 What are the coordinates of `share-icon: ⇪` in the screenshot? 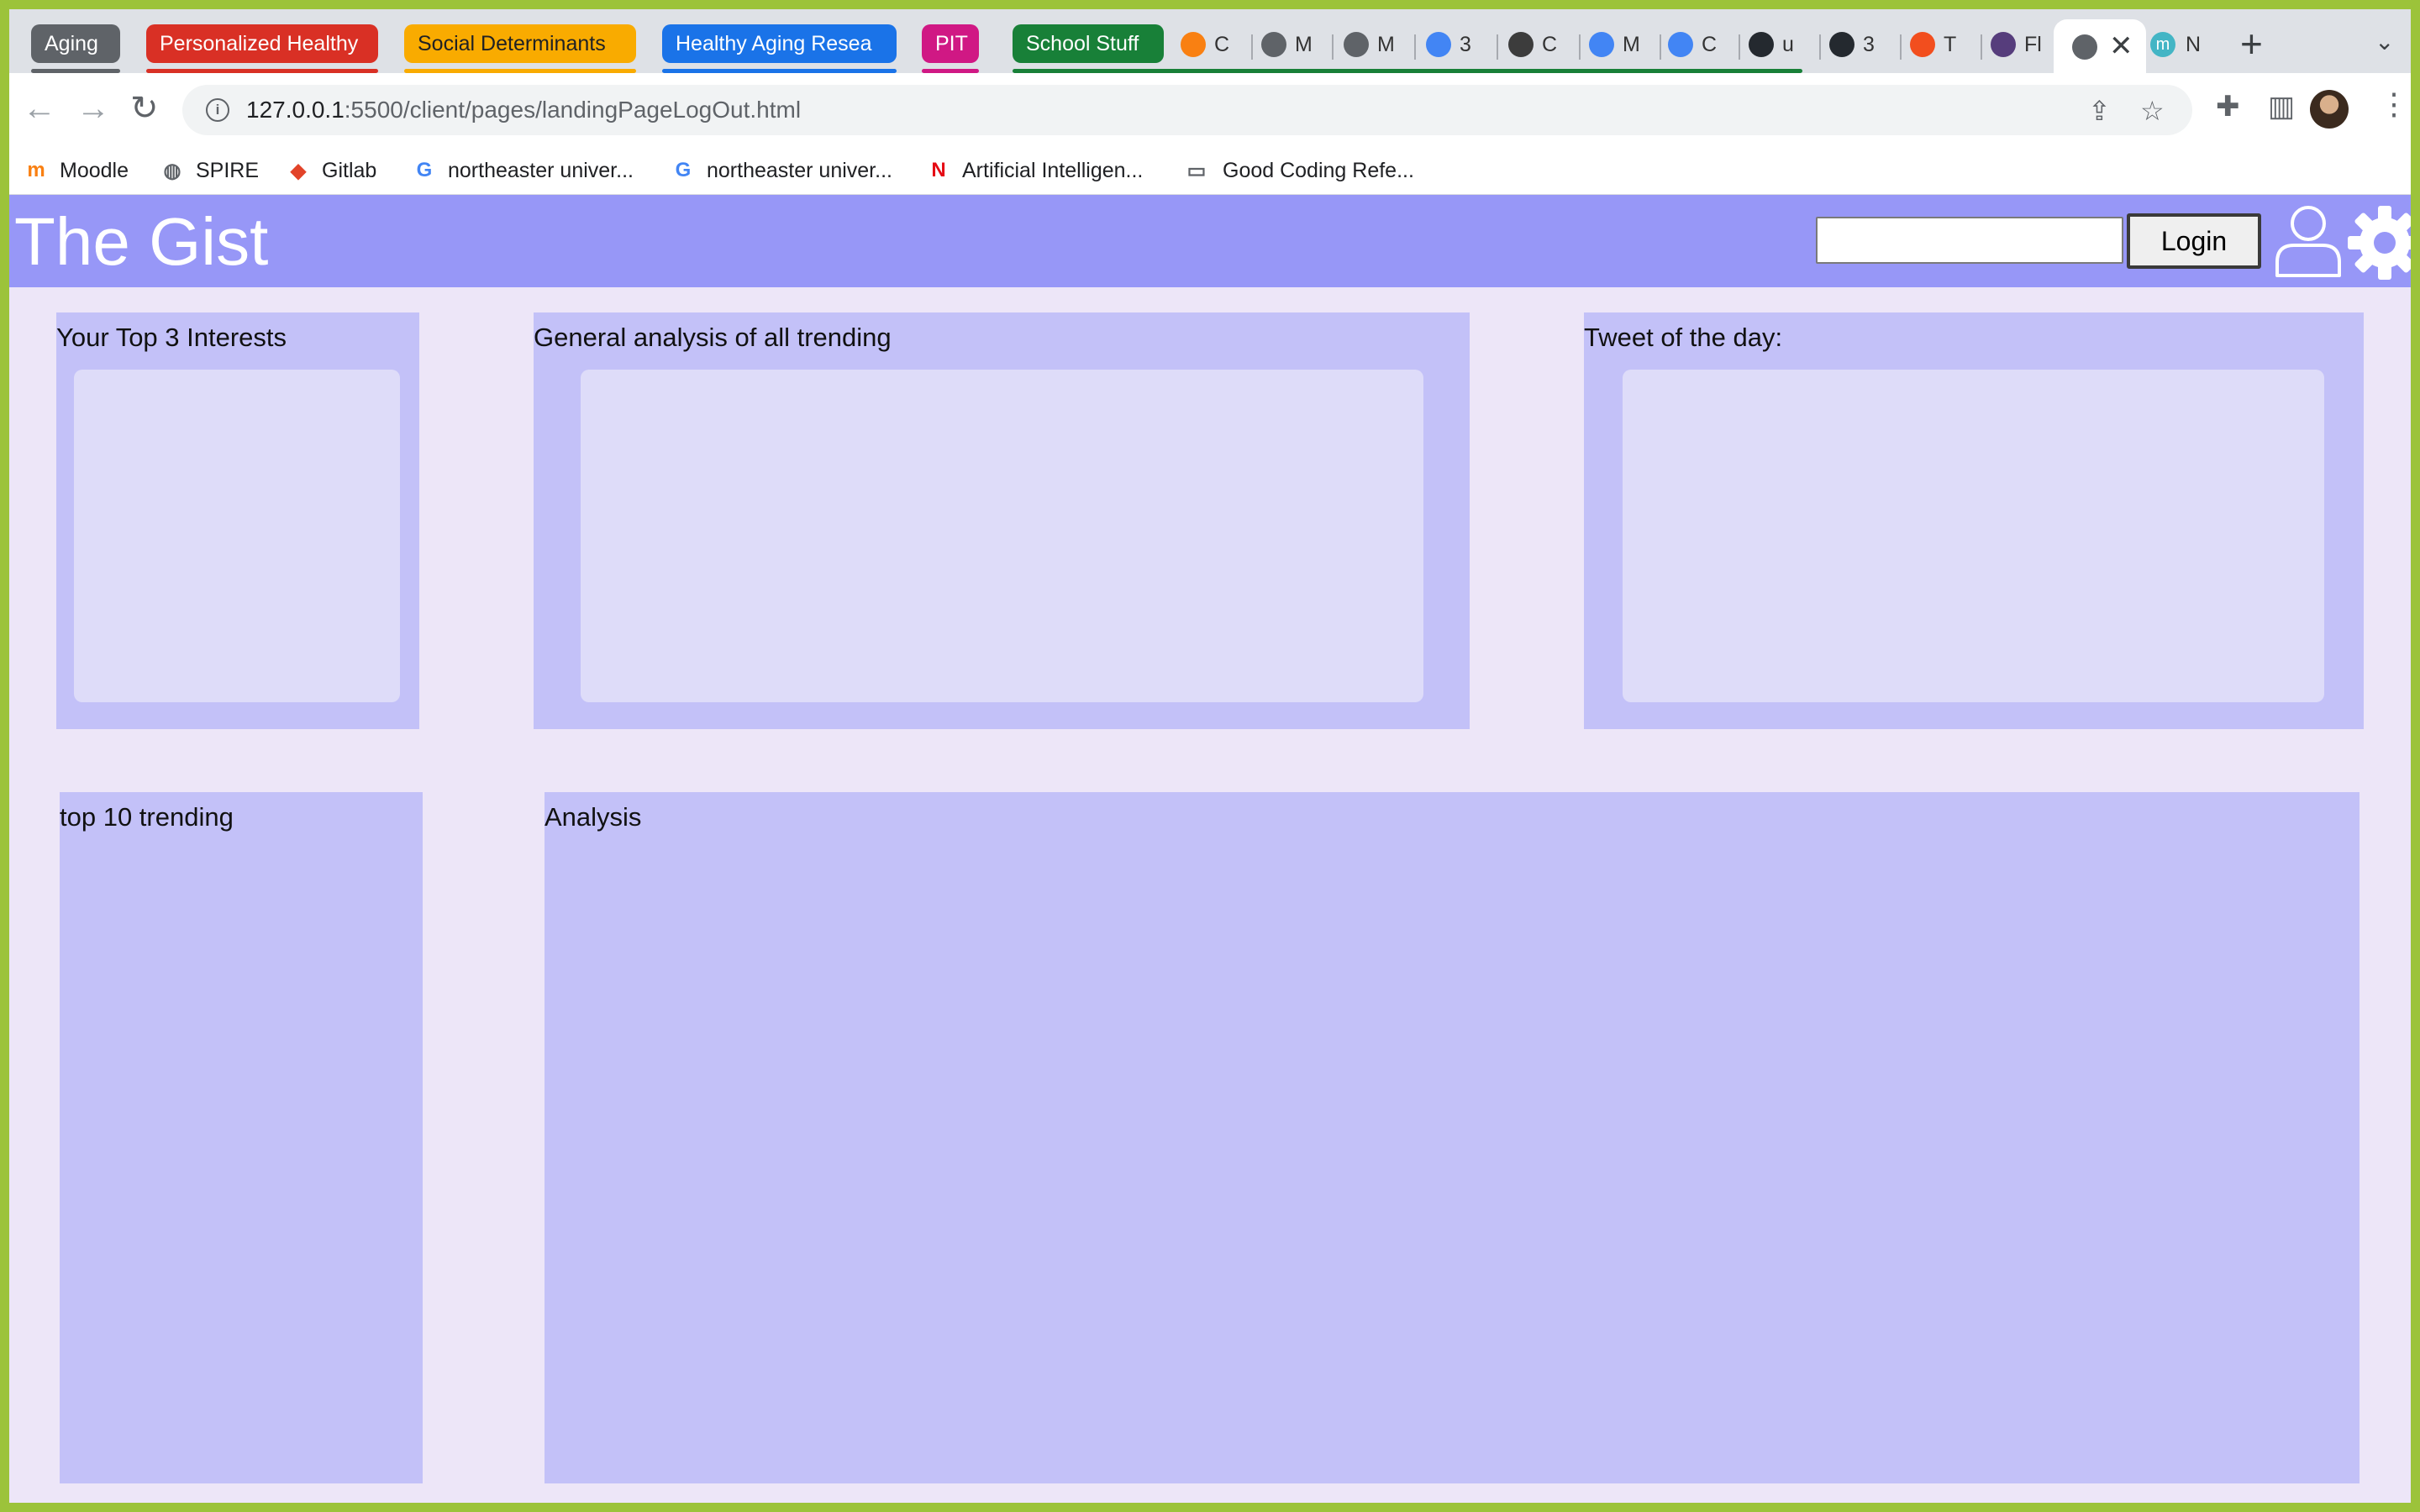 It's located at (2099, 111).